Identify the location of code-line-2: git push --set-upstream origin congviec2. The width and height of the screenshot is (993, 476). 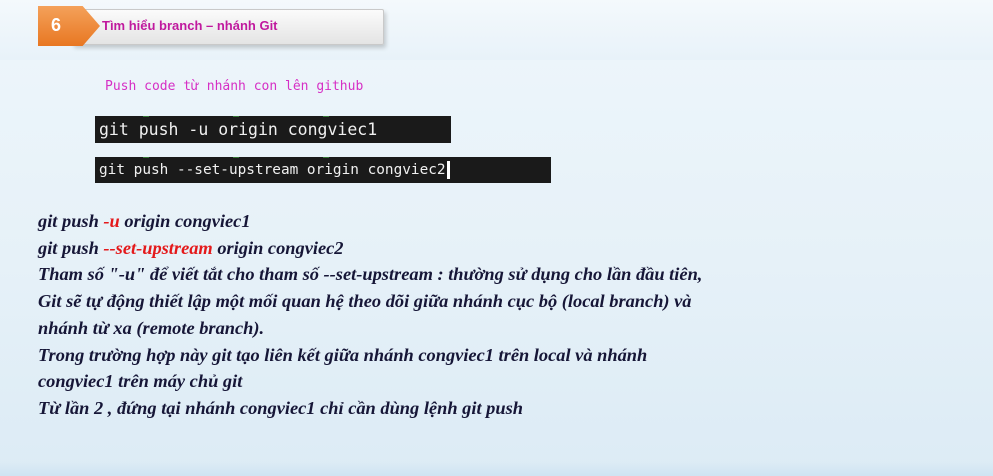
(323, 170).